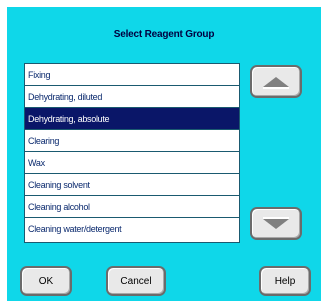  What do you see at coordinates (132, 163) in the screenshot?
I see `list-item: Wax` at bounding box center [132, 163].